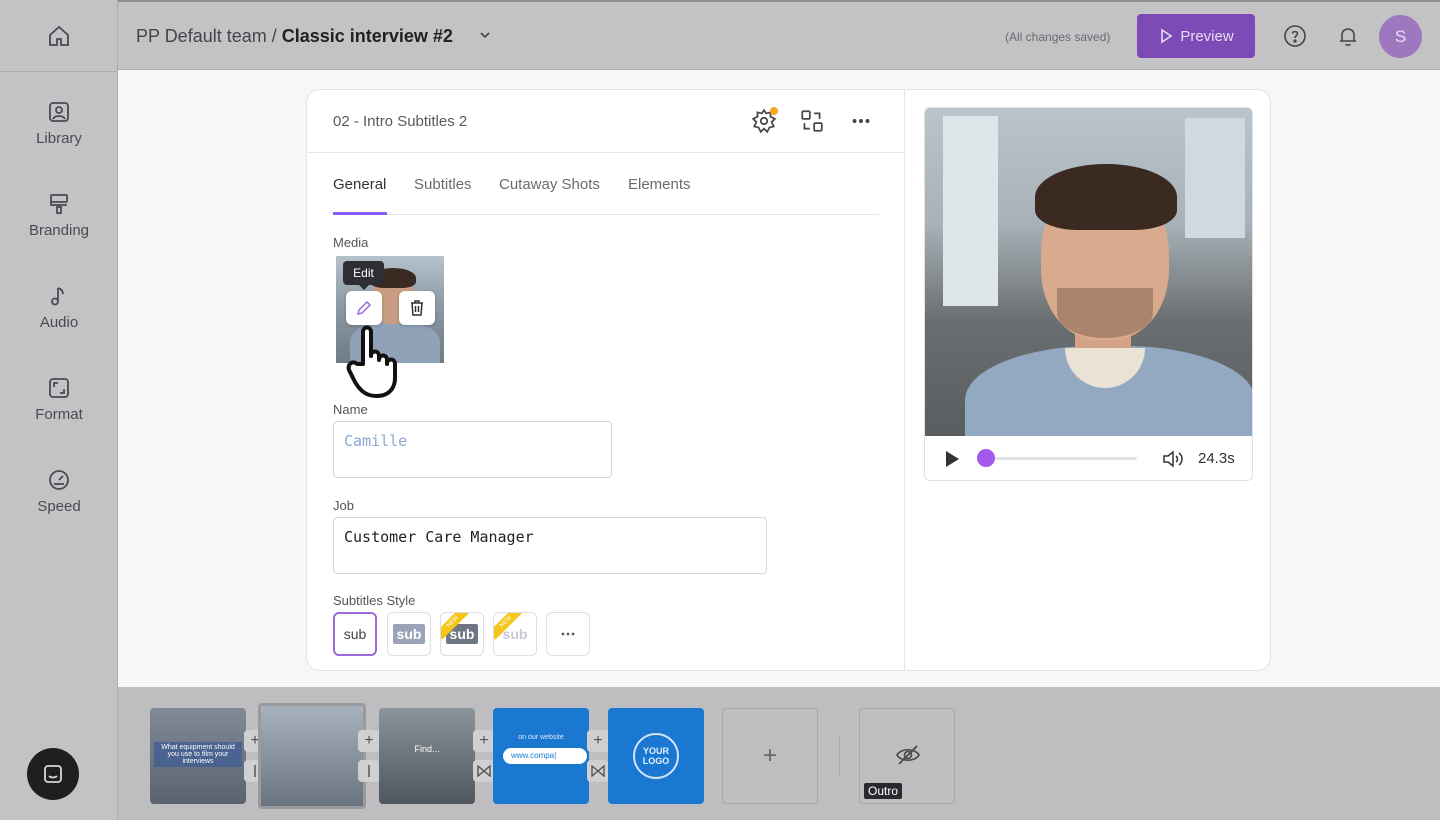 The height and width of the screenshot is (820, 1440). Describe the element at coordinates (839, 757) in the screenshot. I see `timeline-divider` at that location.